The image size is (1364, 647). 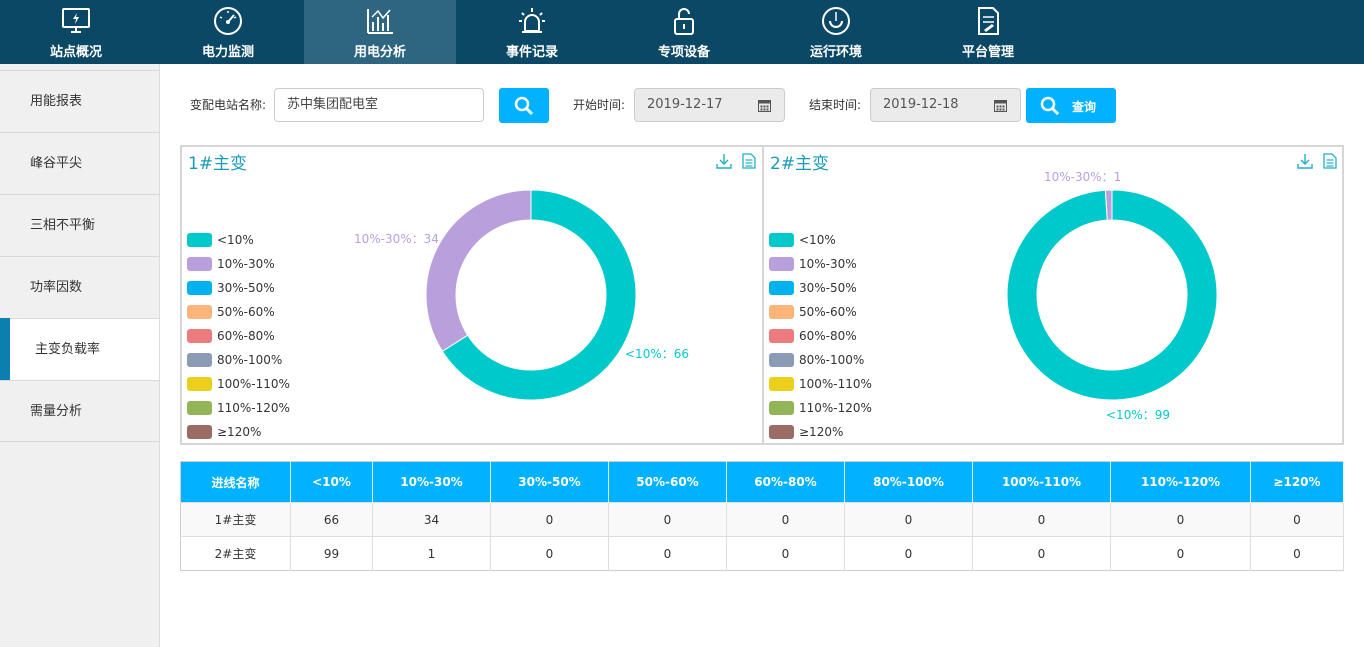 What do you see at coordinates (1084, 107) in the screenshot?
I see `query-button-label: 查询` at bounding box center [1084, 107].